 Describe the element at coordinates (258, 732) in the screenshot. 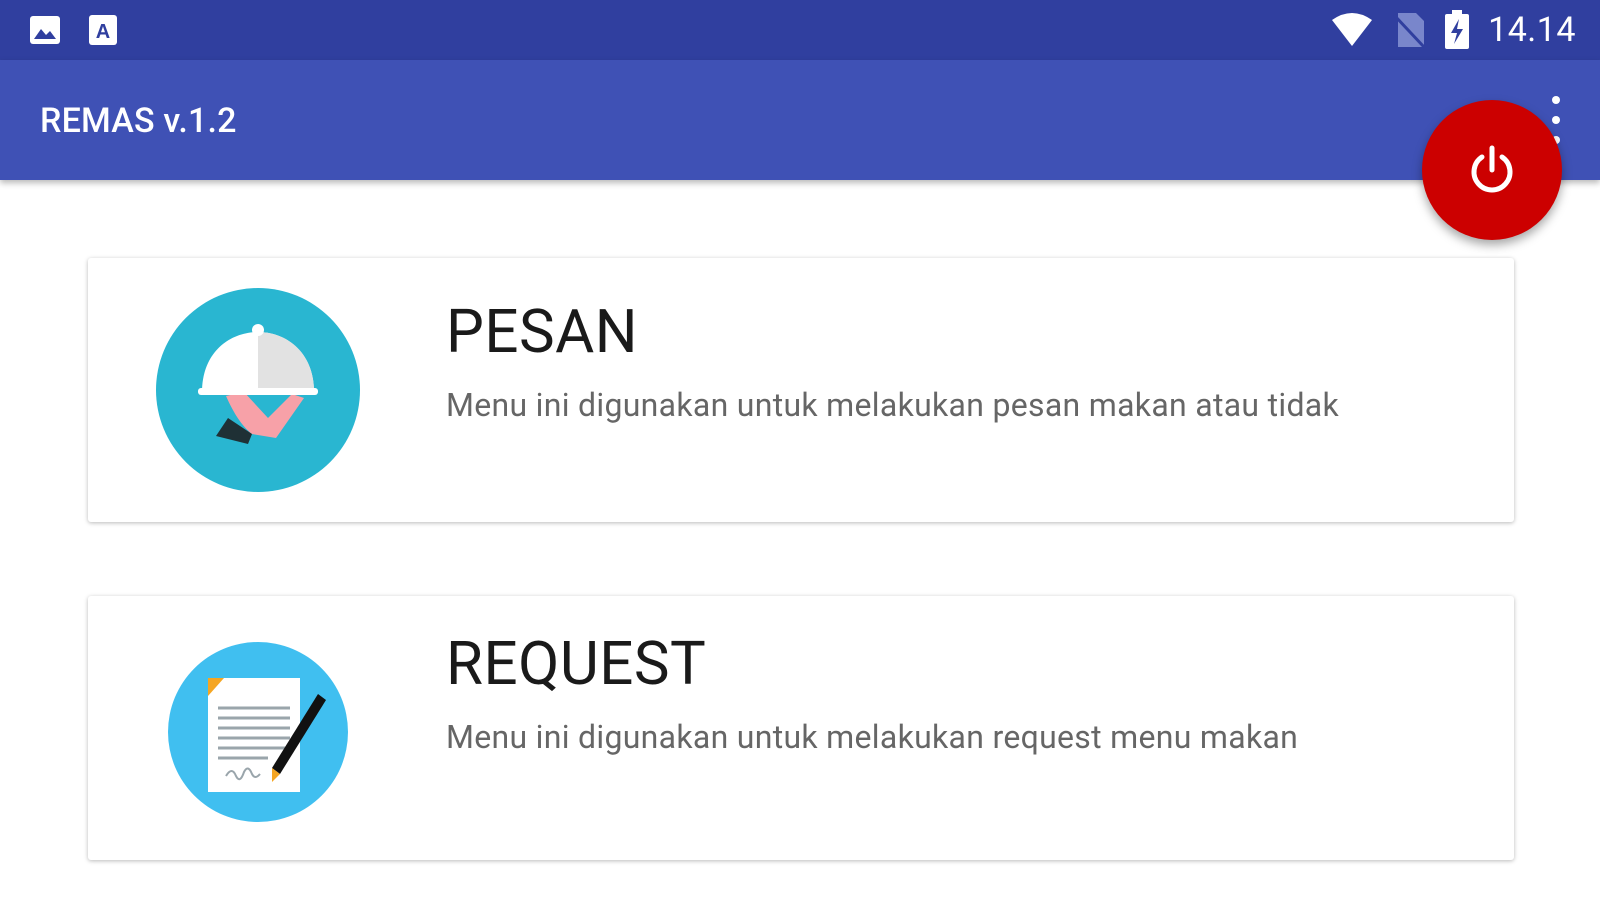

I see `document-pen-icon` at that location.